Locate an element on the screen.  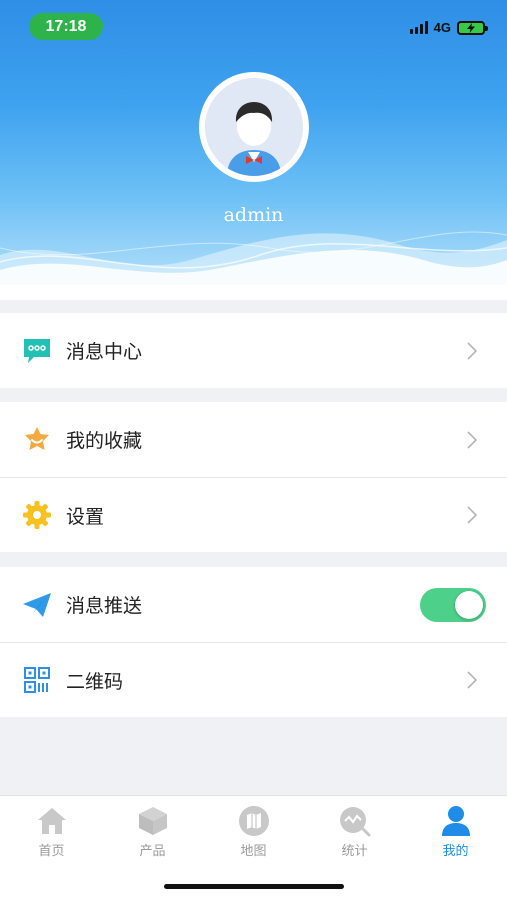
menu-item-push-notifications: 消息推送 is located at coordinates (253, 604).